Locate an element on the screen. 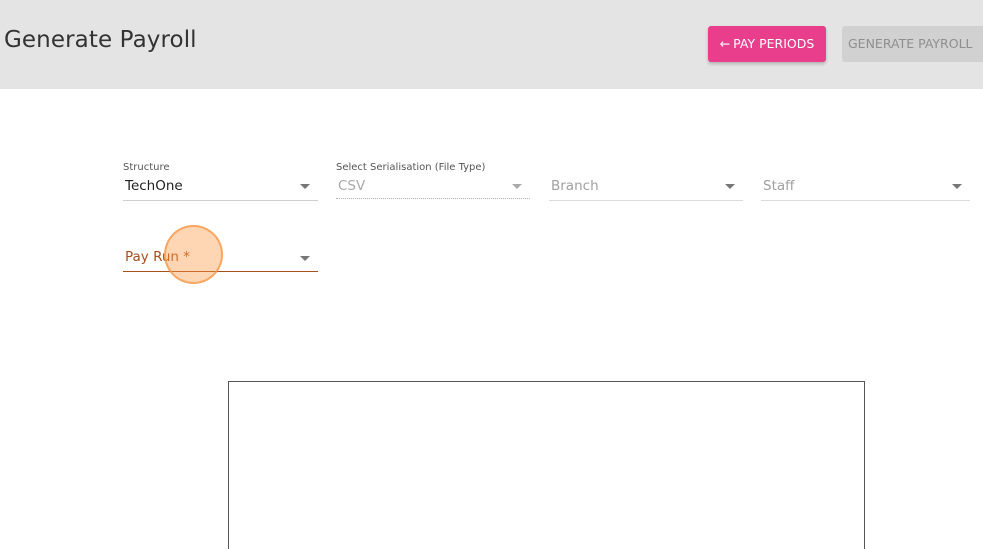 The image size is (983, 549). serialisation-select: Select Serialisation (File Type) CSV is located at coordinates (433, 182).